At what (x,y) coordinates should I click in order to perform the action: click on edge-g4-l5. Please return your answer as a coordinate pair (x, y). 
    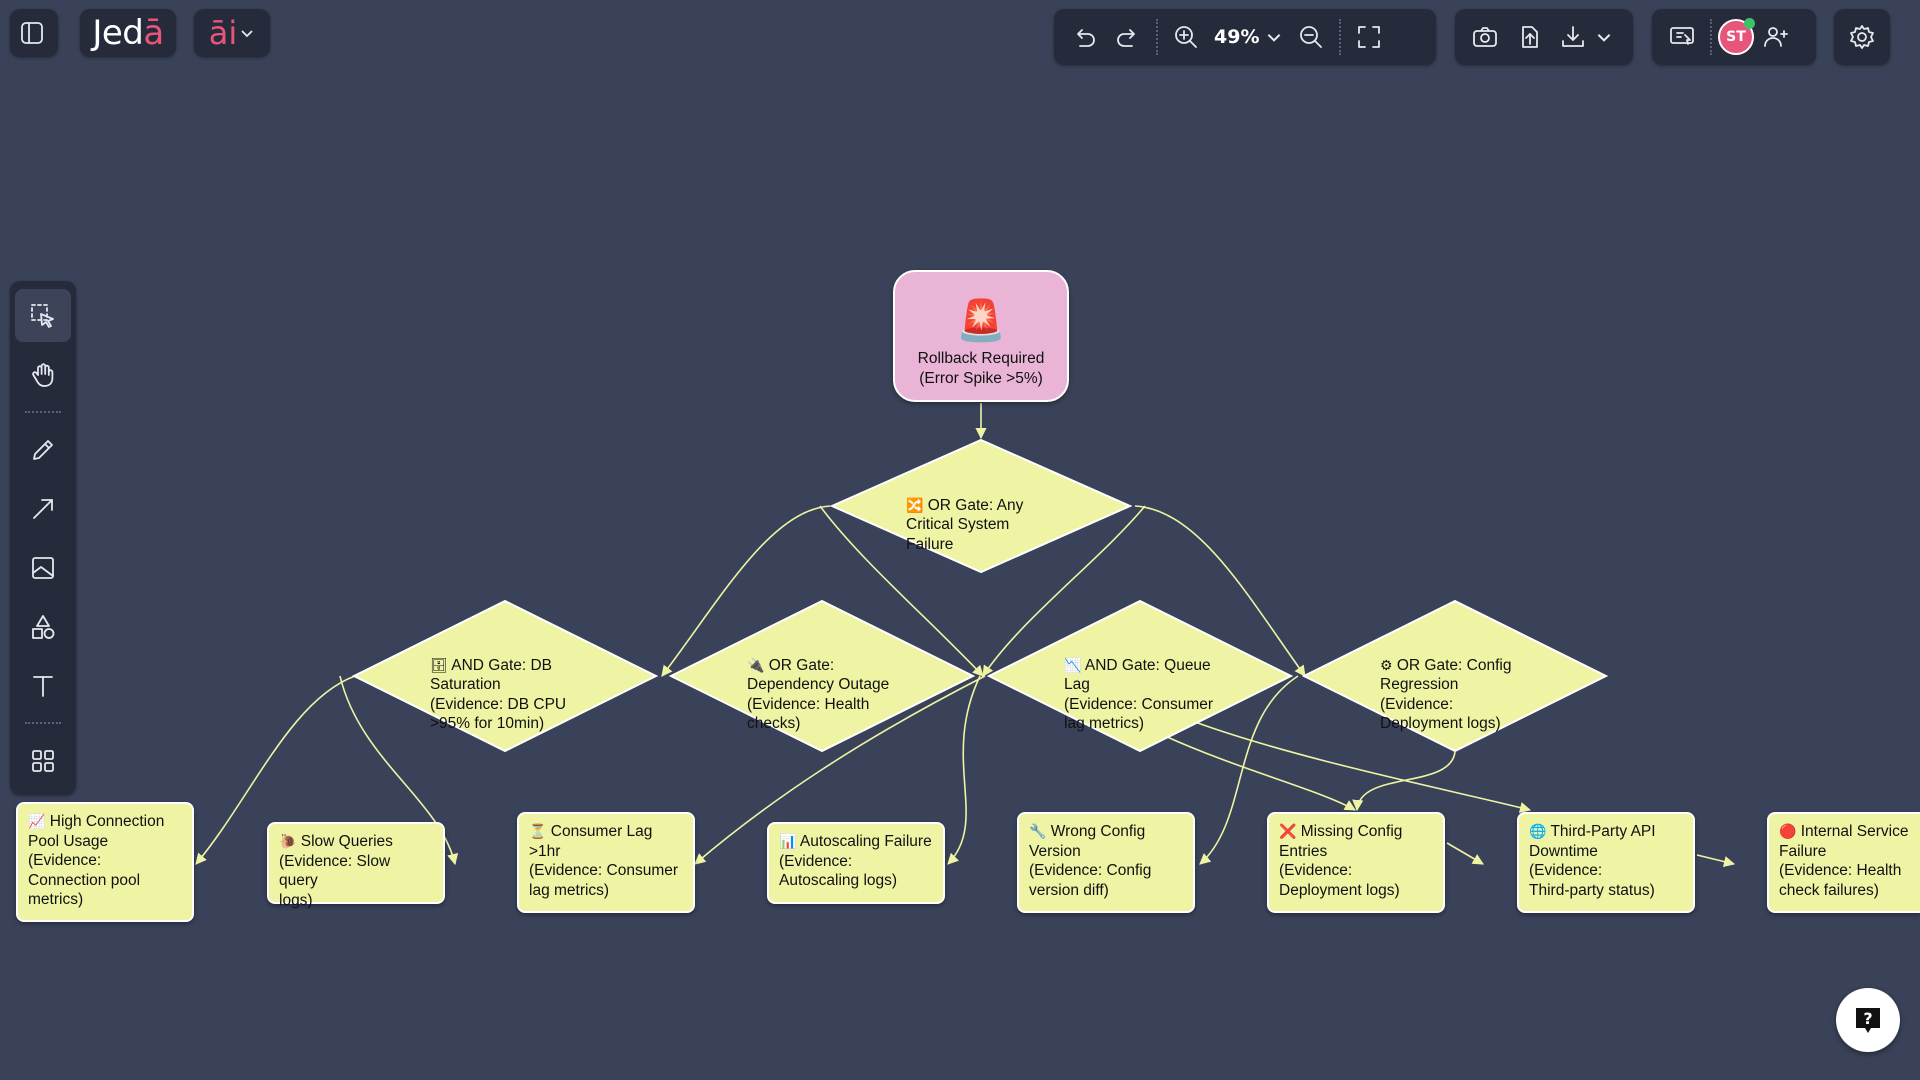
    Looking at the image, I should click on (1404, 781).